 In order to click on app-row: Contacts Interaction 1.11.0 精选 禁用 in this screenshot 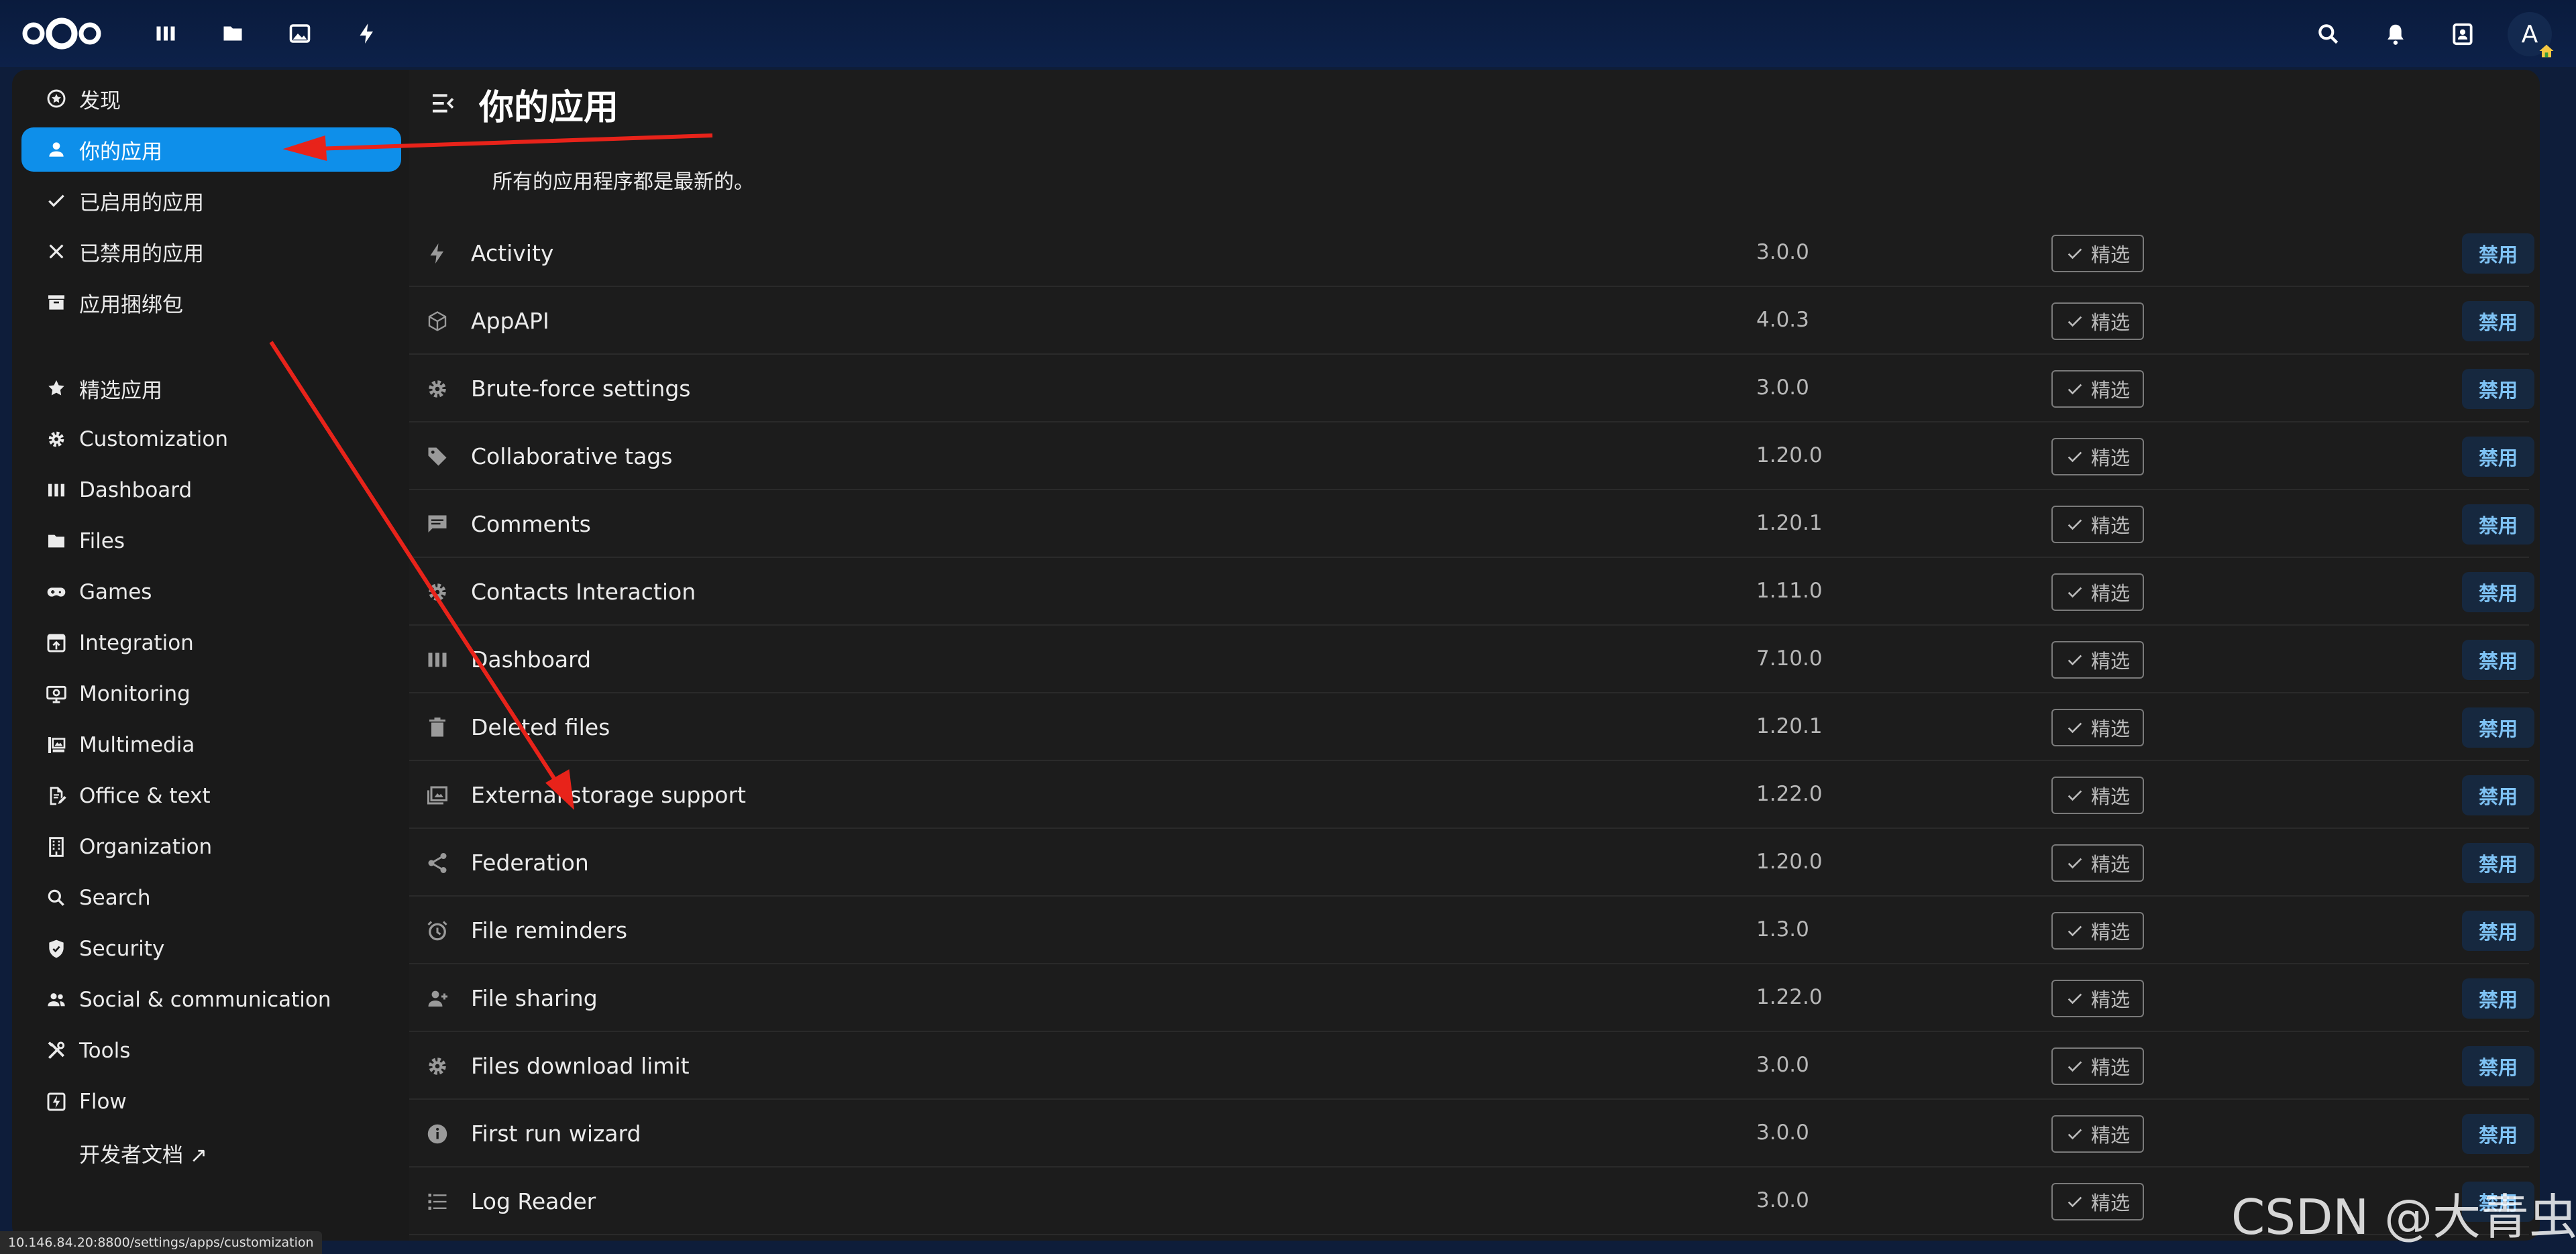, I will do `click(1471, 592)`.